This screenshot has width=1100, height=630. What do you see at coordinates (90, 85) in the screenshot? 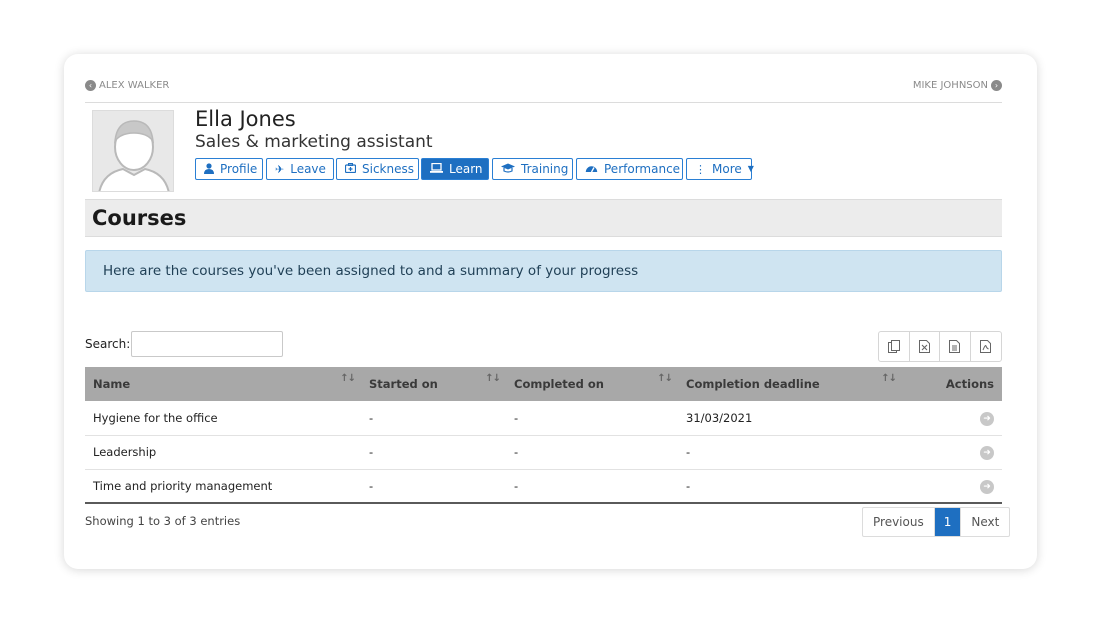
I see `chevron-left-circle-icon: ‹` at bounding box center [90, 85].